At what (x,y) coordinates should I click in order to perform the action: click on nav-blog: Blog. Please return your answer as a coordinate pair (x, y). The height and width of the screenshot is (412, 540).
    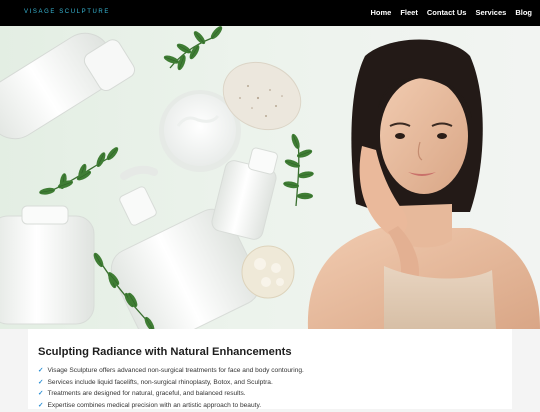
    Looking at the image, I should click on (523, 12).